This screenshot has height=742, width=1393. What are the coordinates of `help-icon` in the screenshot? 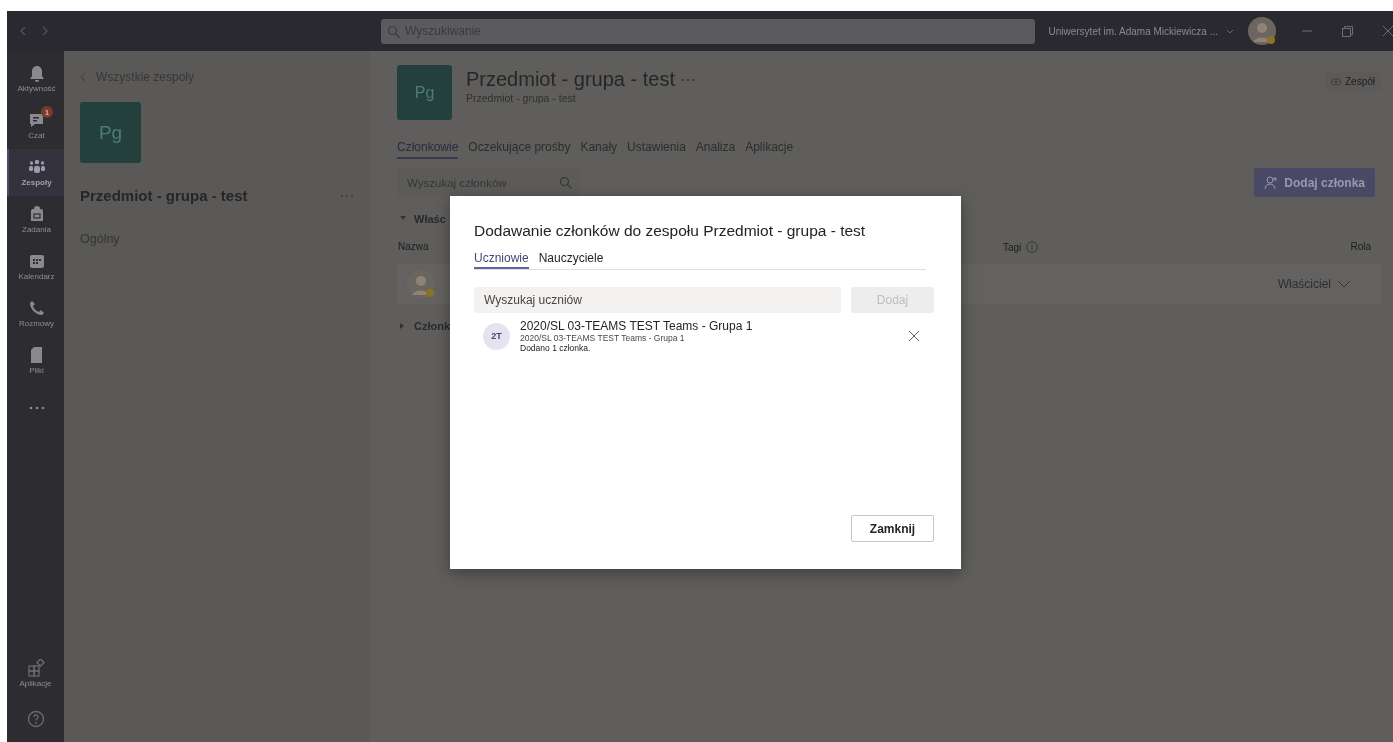 It's located at (35, 719).